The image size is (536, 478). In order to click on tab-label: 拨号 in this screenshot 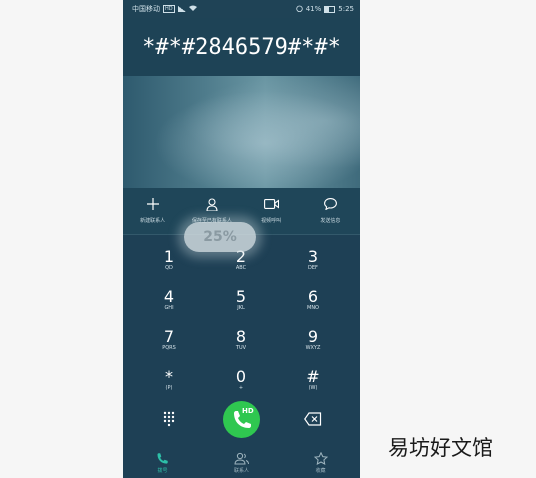, I will do `click(162, 471)`.